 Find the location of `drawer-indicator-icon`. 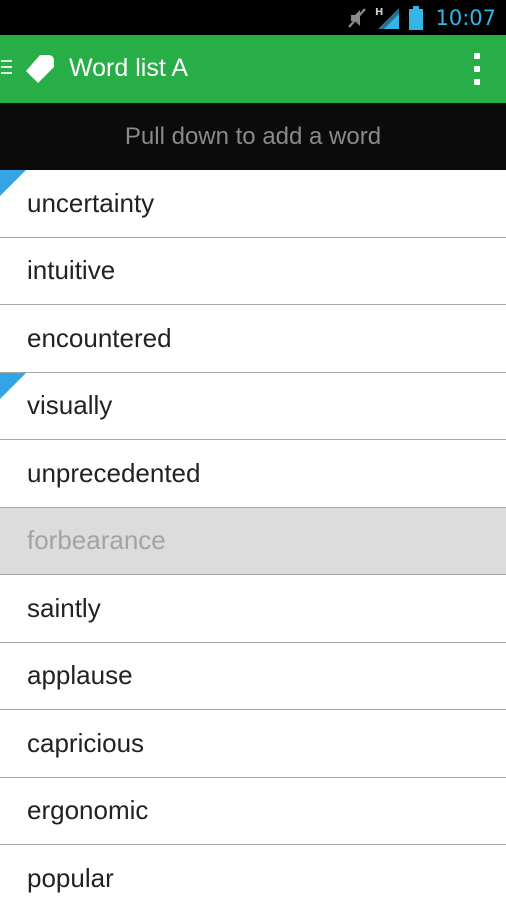

drawer-indicator-icon is located at coordinates (7, 69).